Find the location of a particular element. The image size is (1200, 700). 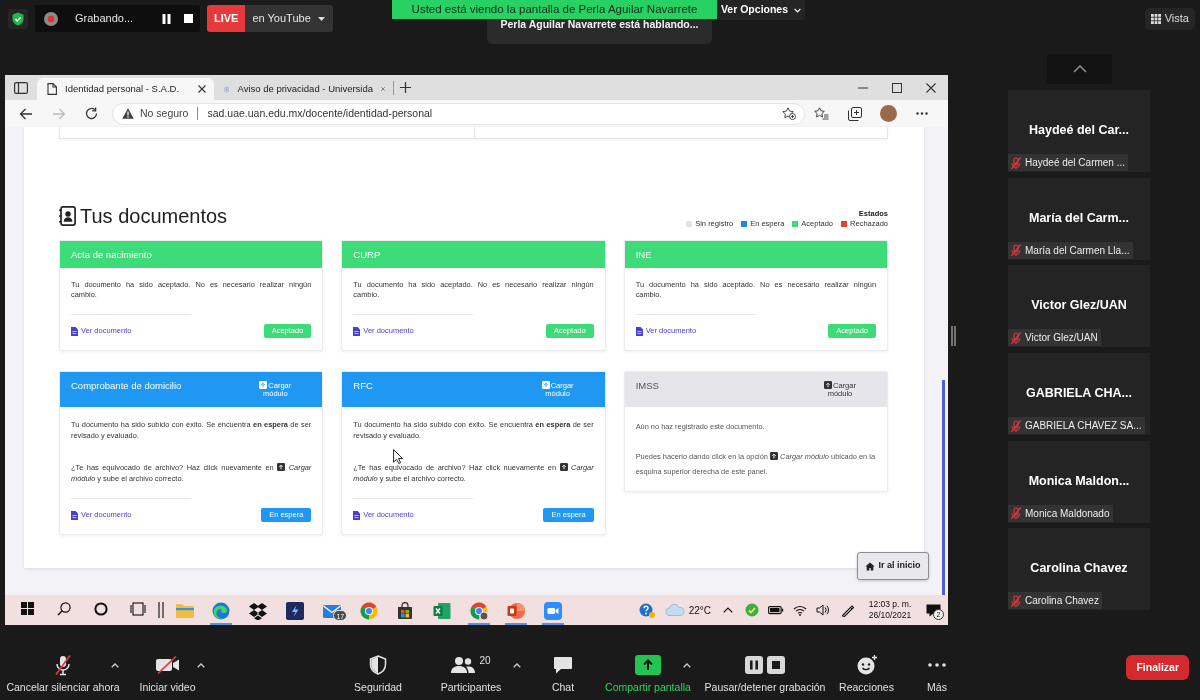

battery-icon is located at coordinates (776, 610).